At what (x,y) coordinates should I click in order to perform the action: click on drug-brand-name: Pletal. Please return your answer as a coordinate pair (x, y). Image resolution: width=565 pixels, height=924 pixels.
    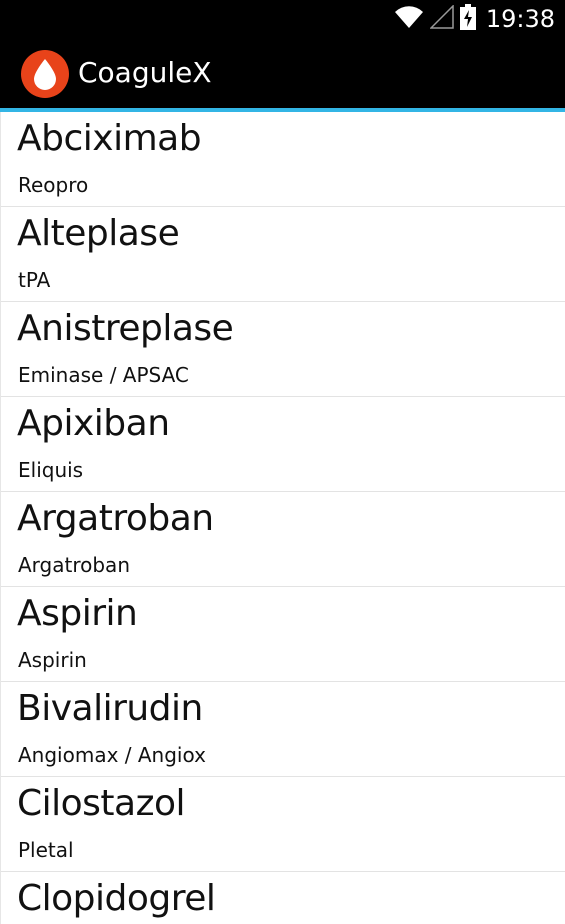
    Looking at the image, I should click on (46, 850).